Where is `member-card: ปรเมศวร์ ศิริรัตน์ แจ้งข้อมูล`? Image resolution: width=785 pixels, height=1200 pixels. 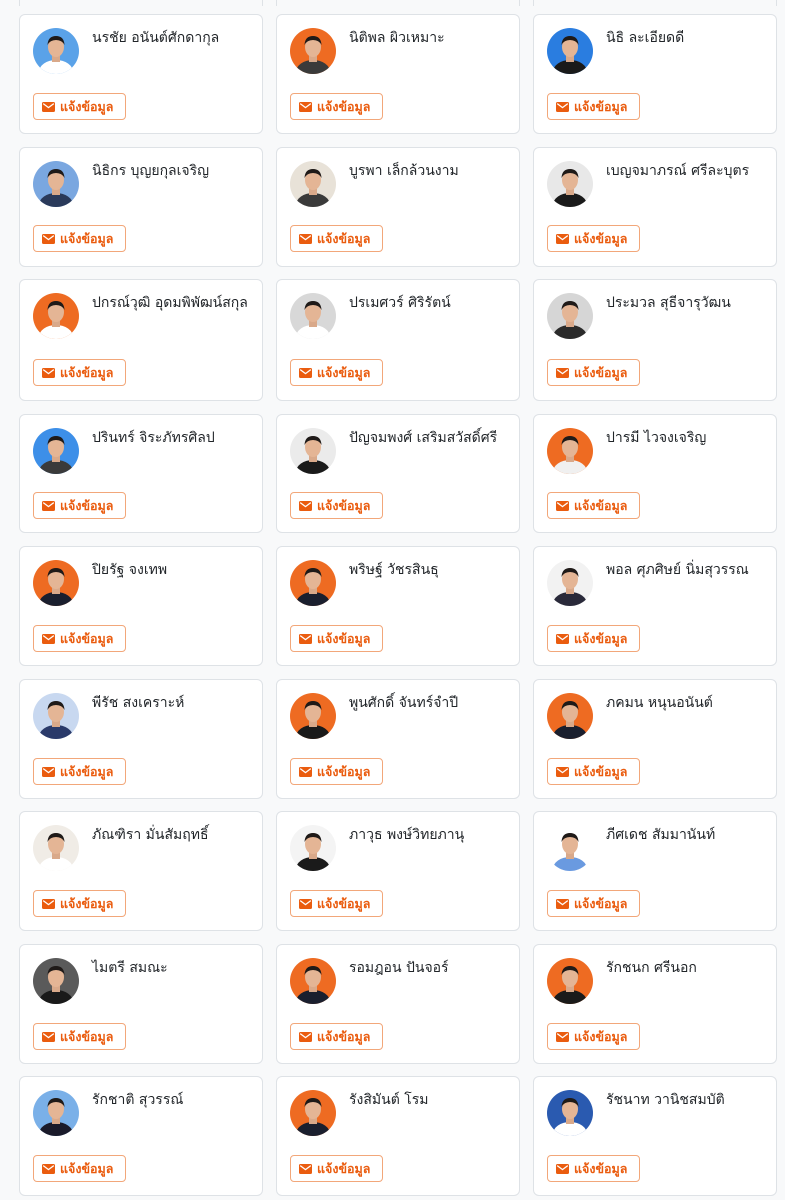 member-card: ปรเมศวร์ ศิริรัตน์ แจ้งข้อมูล is located at coordinates (398, 340).